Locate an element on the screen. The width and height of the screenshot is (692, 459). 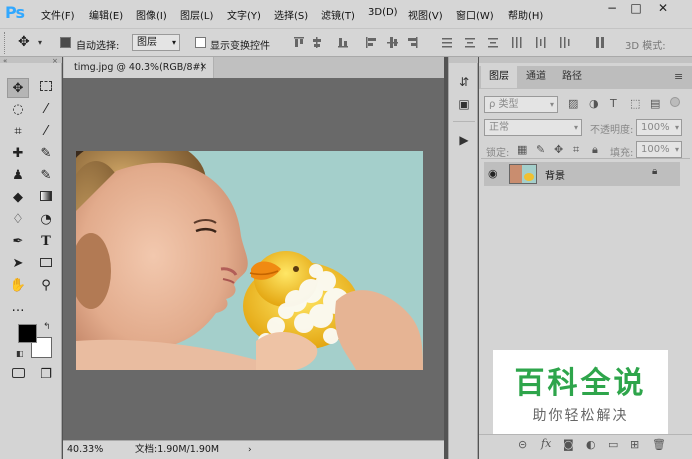
watermark-logo: 百科全说 助你轻松解决 is located at coordinates (580, 392).